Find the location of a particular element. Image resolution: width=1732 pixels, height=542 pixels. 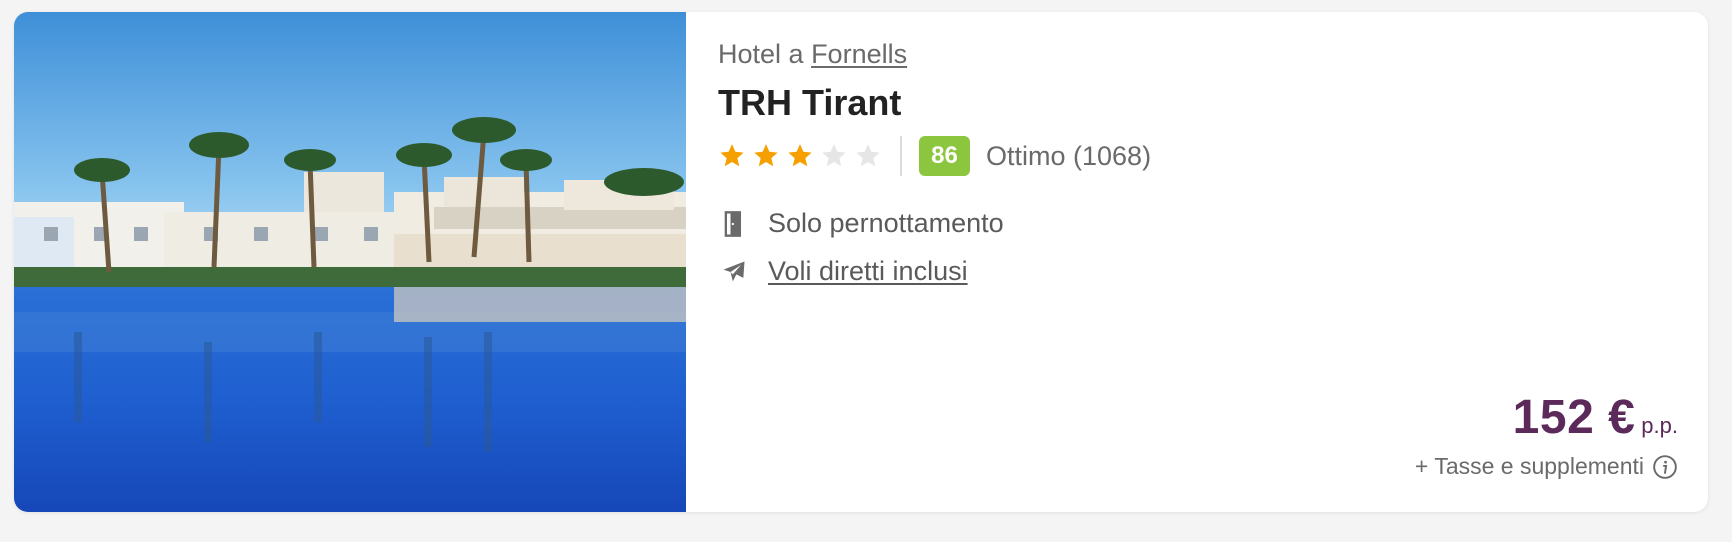

location-prefix: Hotel a is located at coordinates (765, 54).